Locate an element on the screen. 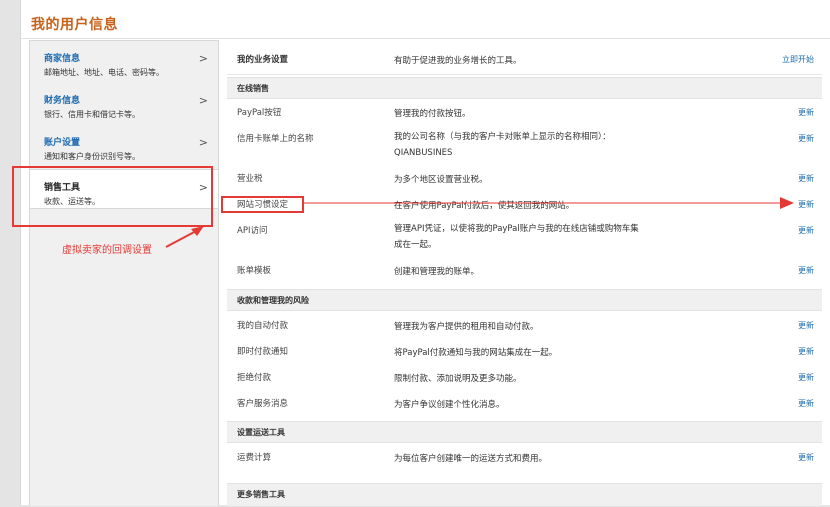 The height and width of the screenshot is (507, 830). annotation-arrows is located at coordinates (479, 222).